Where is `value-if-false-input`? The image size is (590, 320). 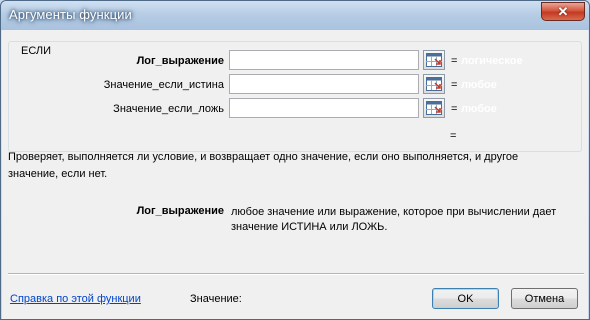 value-if-false-input is located at coordinates (324, 108).